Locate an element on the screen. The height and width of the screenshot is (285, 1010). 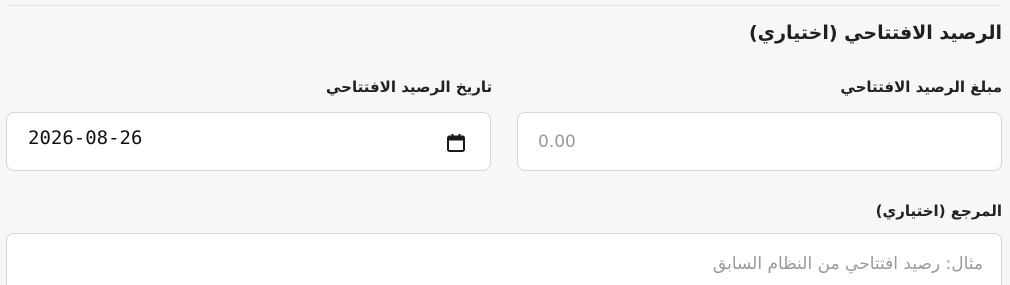
reference-label: المرجع (اختياري) is located at coordinates (938, 211).